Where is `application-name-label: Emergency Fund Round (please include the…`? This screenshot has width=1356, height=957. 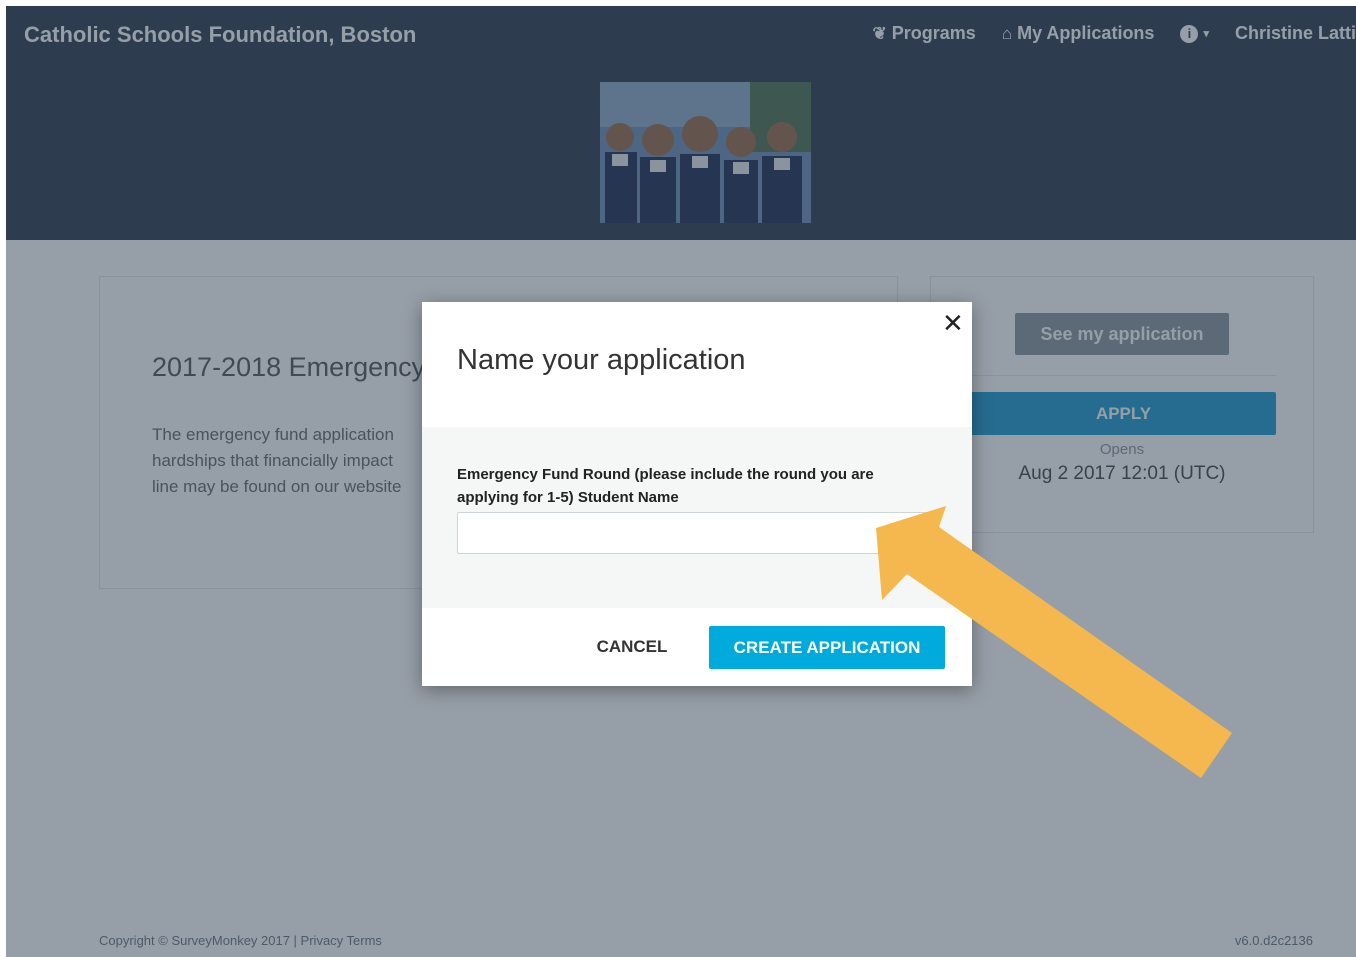 application-name-label: Emergency Fund Round (please include the… is located at coordinates (665, 486).